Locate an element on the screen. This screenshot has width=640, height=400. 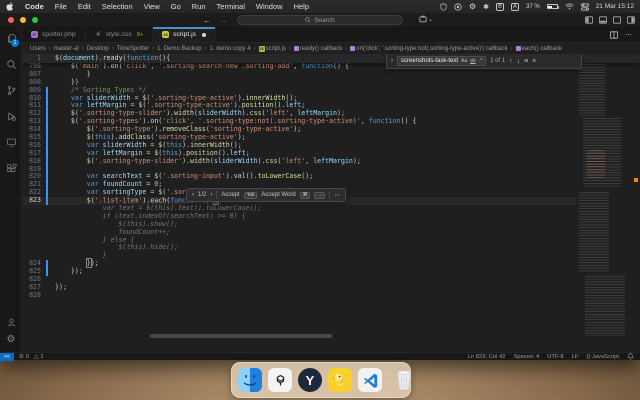
notifications-bell-icon is located at coordinates (630, 356).